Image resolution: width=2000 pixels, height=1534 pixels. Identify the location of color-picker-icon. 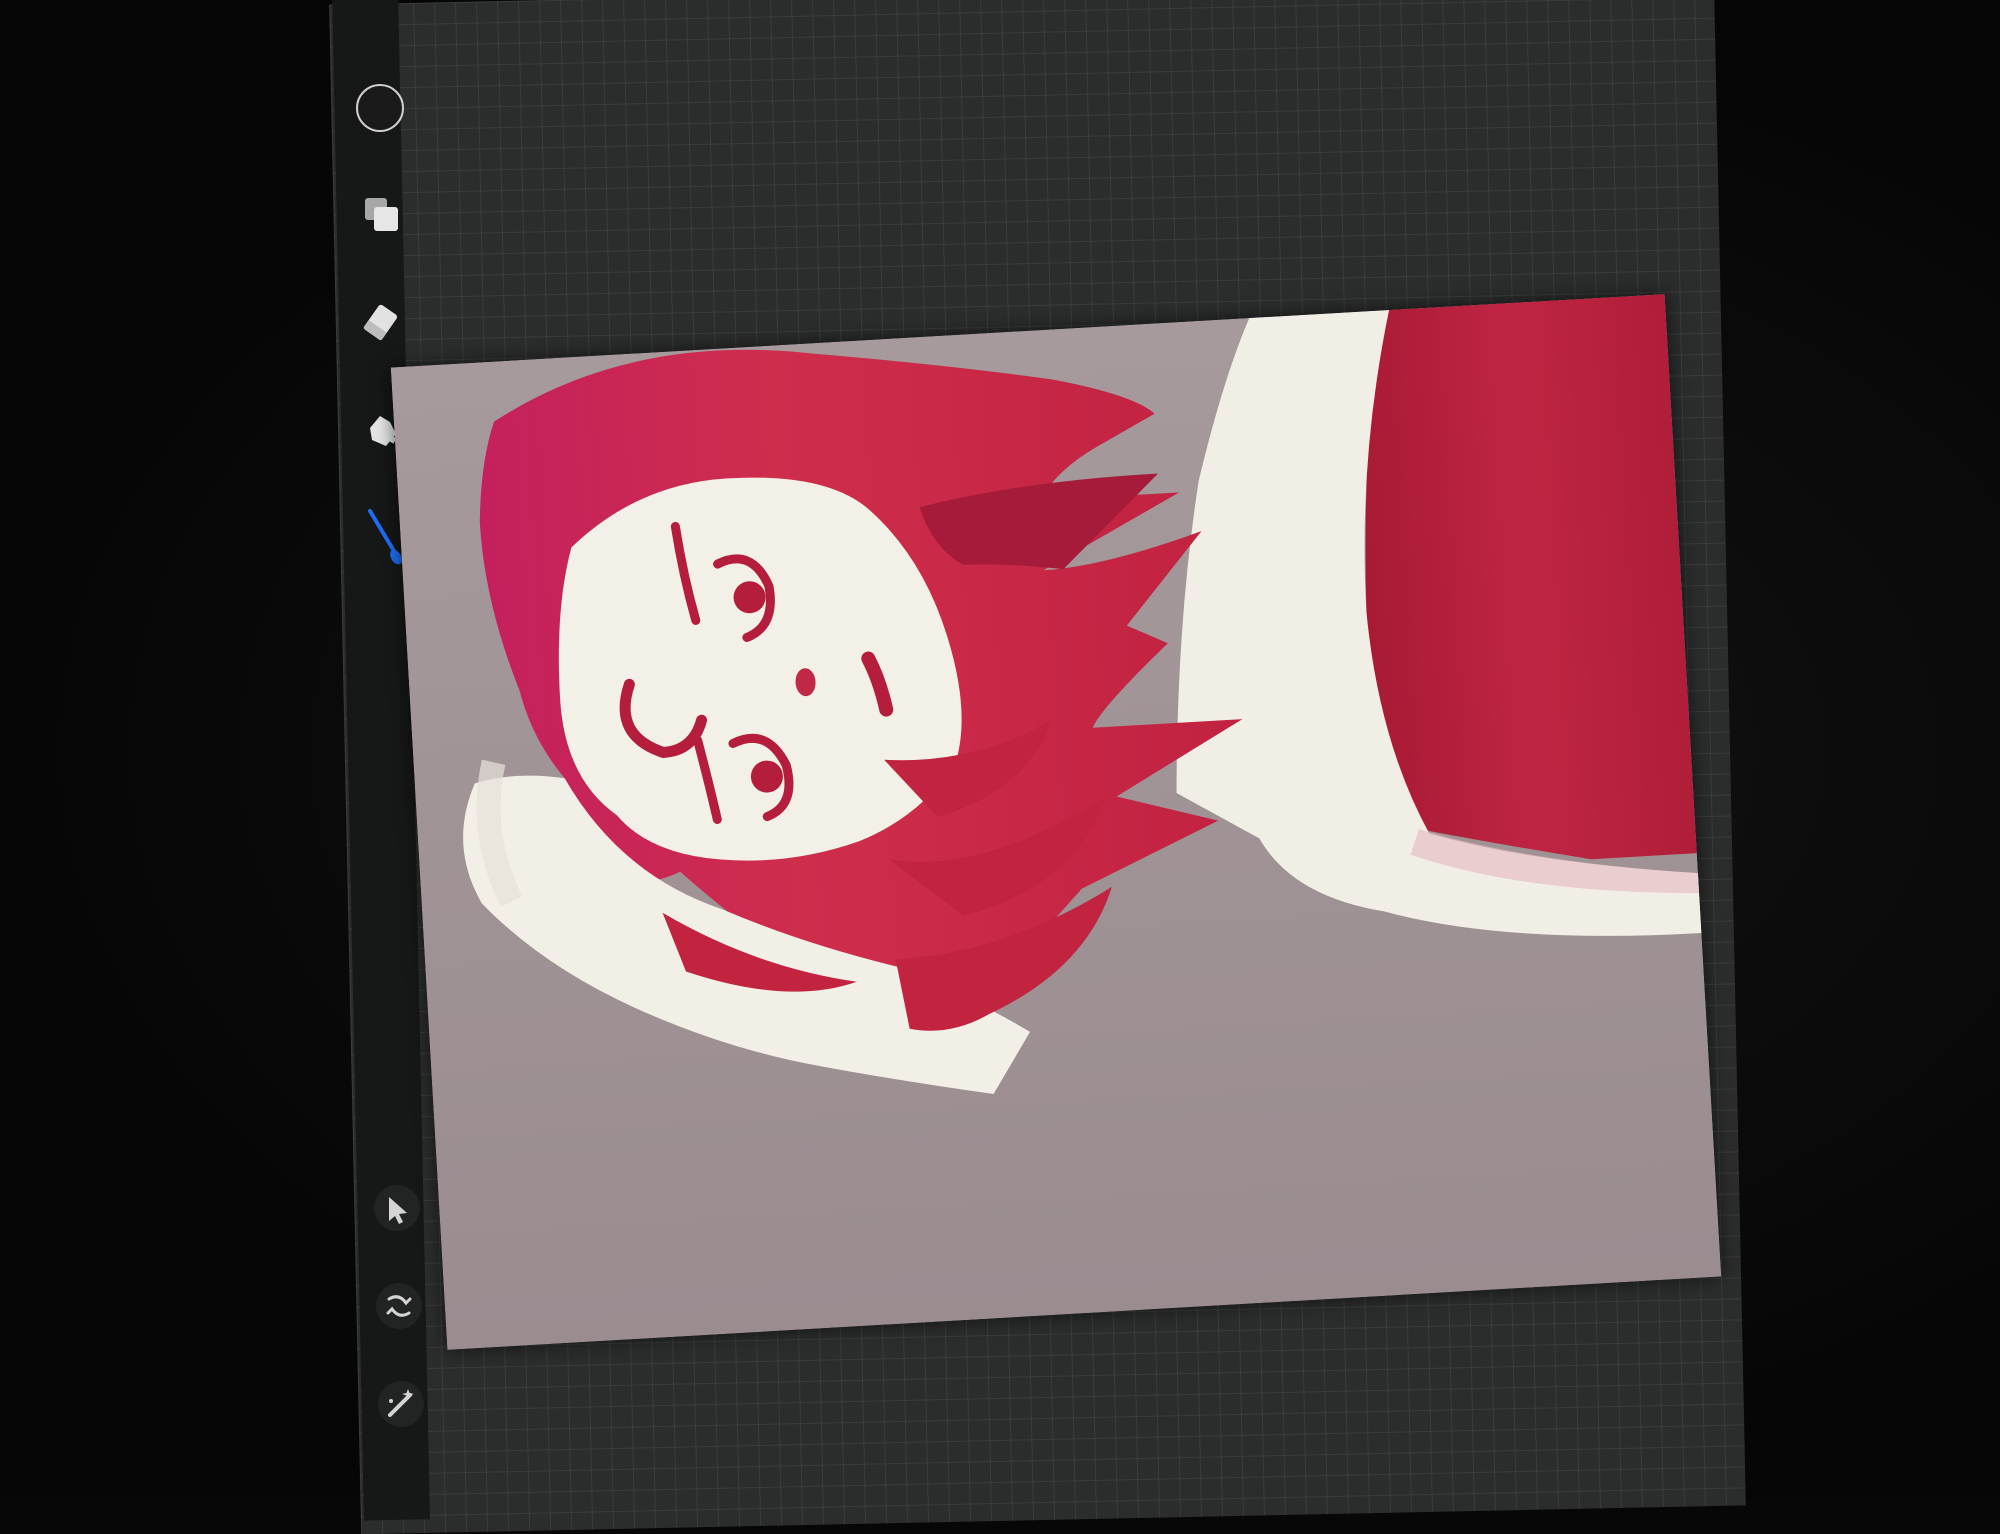
(380, 108).